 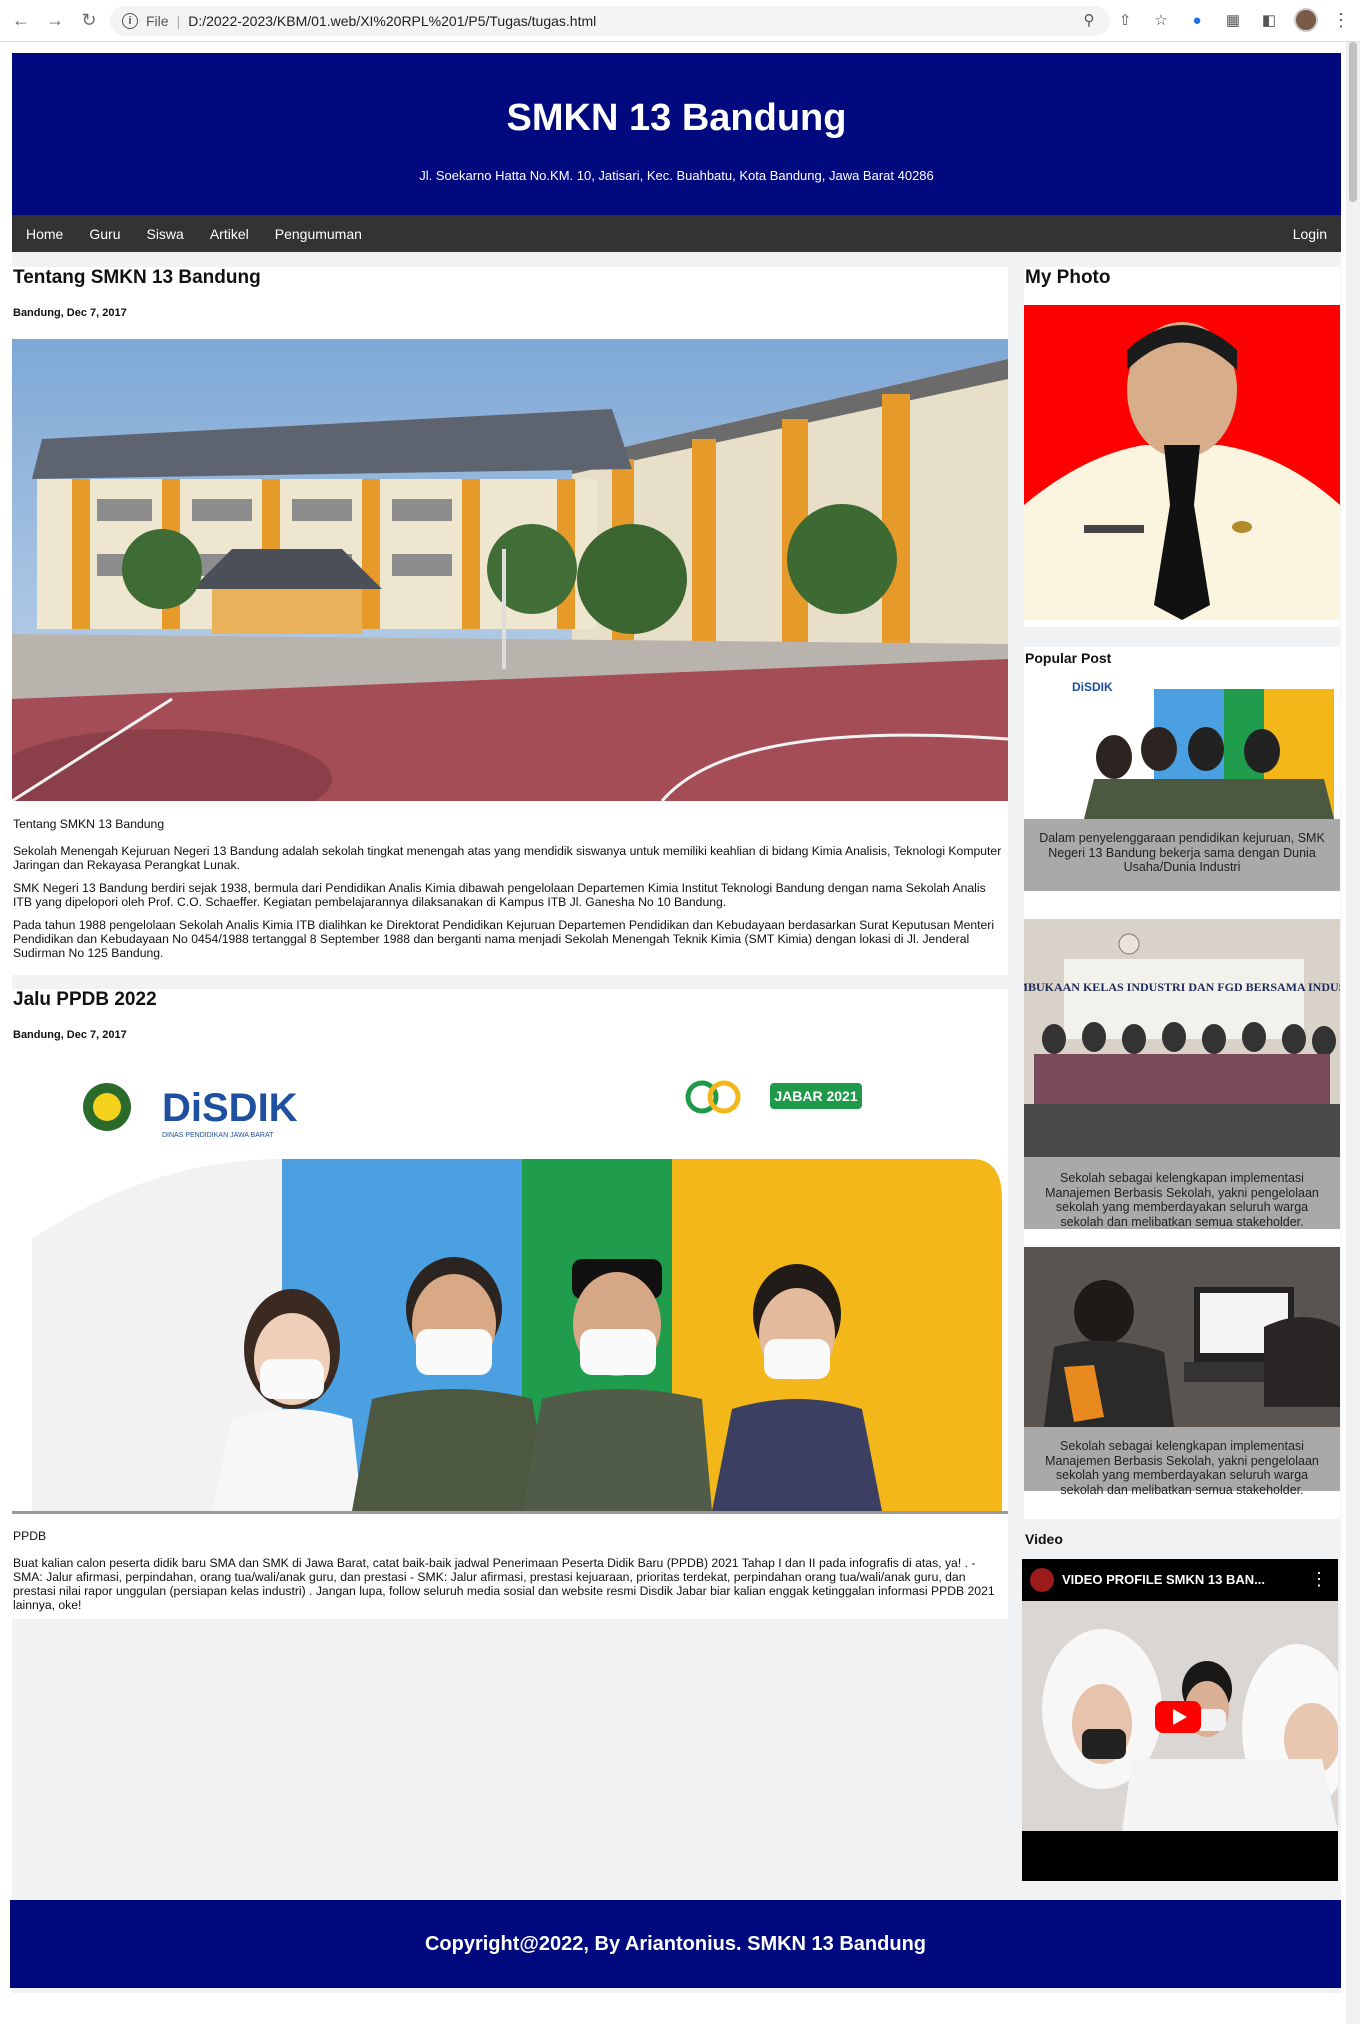 What do you see at coordinates (104, 234) in the screenshot?
I see `nav-guru: Guru` at bounding box center [104, 234].